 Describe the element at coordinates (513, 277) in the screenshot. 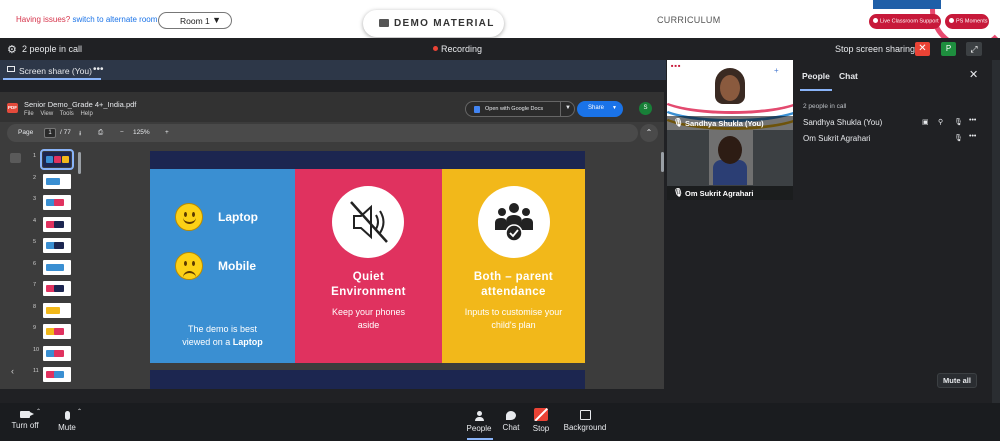

I see `parents-title-line-1: Both – parent` at that location.